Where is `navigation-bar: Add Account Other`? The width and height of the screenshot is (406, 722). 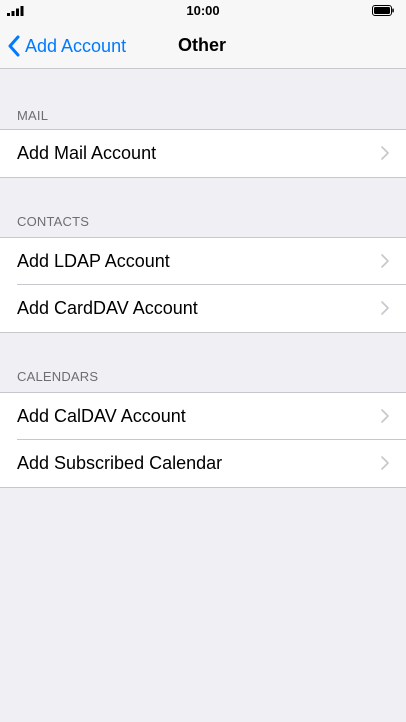 navigation-bar: Add Account Other is located at coordinates (203, 45).